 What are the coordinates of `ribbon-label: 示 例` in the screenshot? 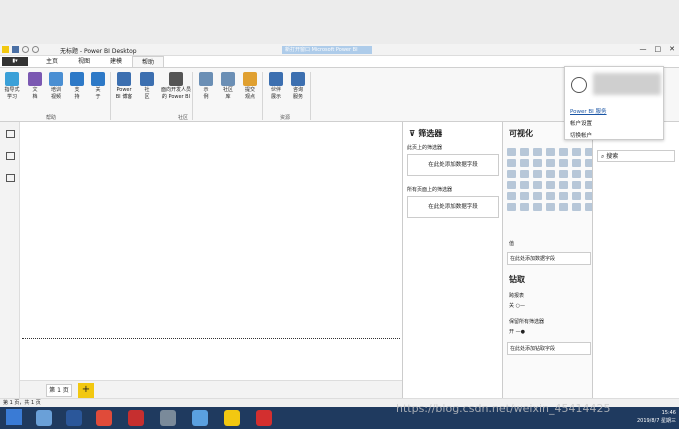 It's located at (206, 93).